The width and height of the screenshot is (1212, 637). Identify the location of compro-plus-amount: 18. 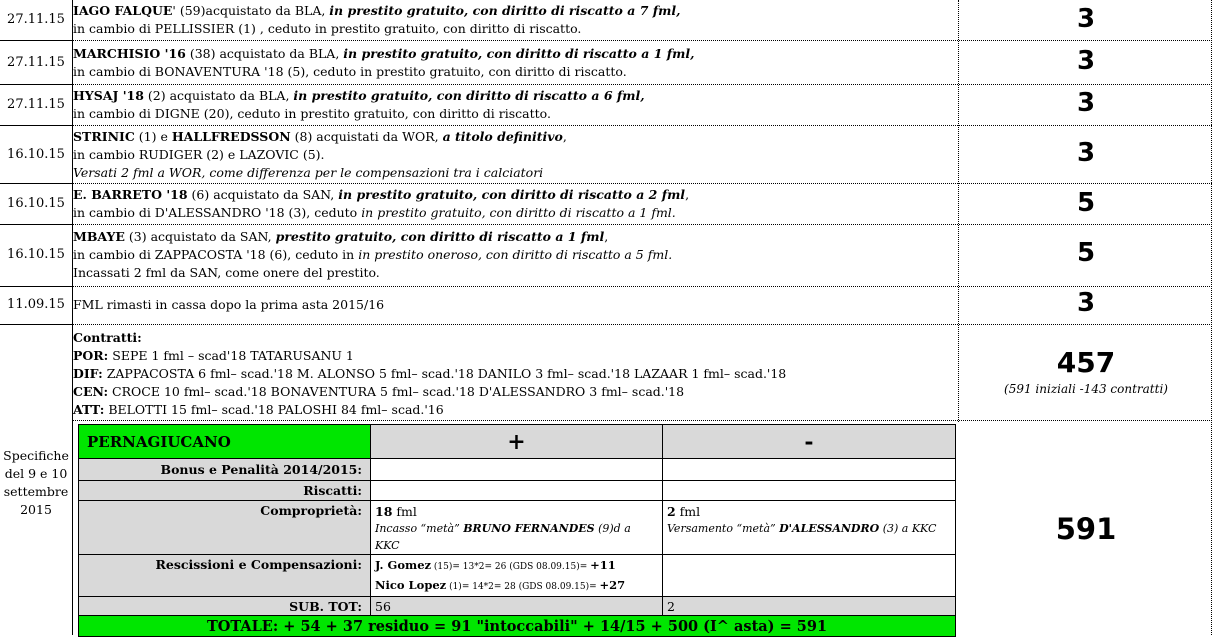
(384, 511).